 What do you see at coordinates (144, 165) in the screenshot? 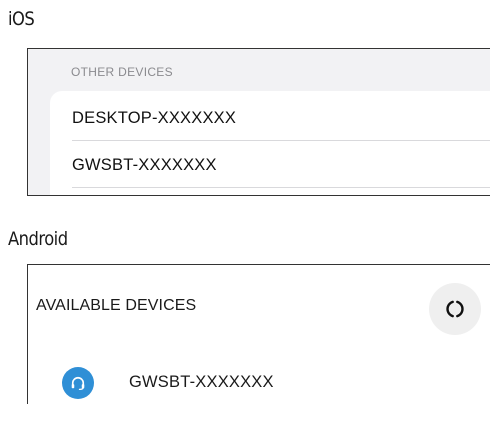
I see `ios-device-row-gwsbt: GWSBT-XXXXXXX` at bounding box center [144, 165].